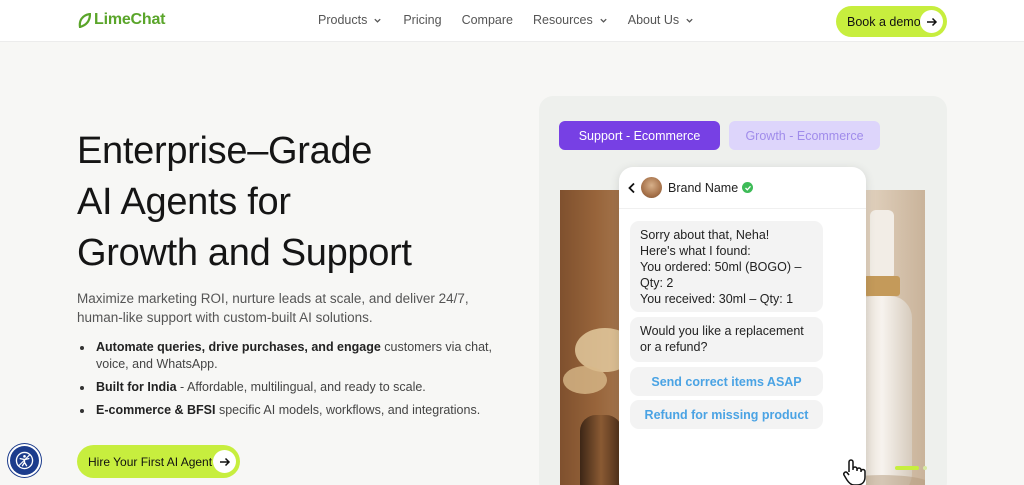 Image resolution: width=1024 pixels, height=485 pixels. Describe the element at coordinates (244, 253) in the screenshot. I see `hero-title-line-3: Growth and Support` at that location.